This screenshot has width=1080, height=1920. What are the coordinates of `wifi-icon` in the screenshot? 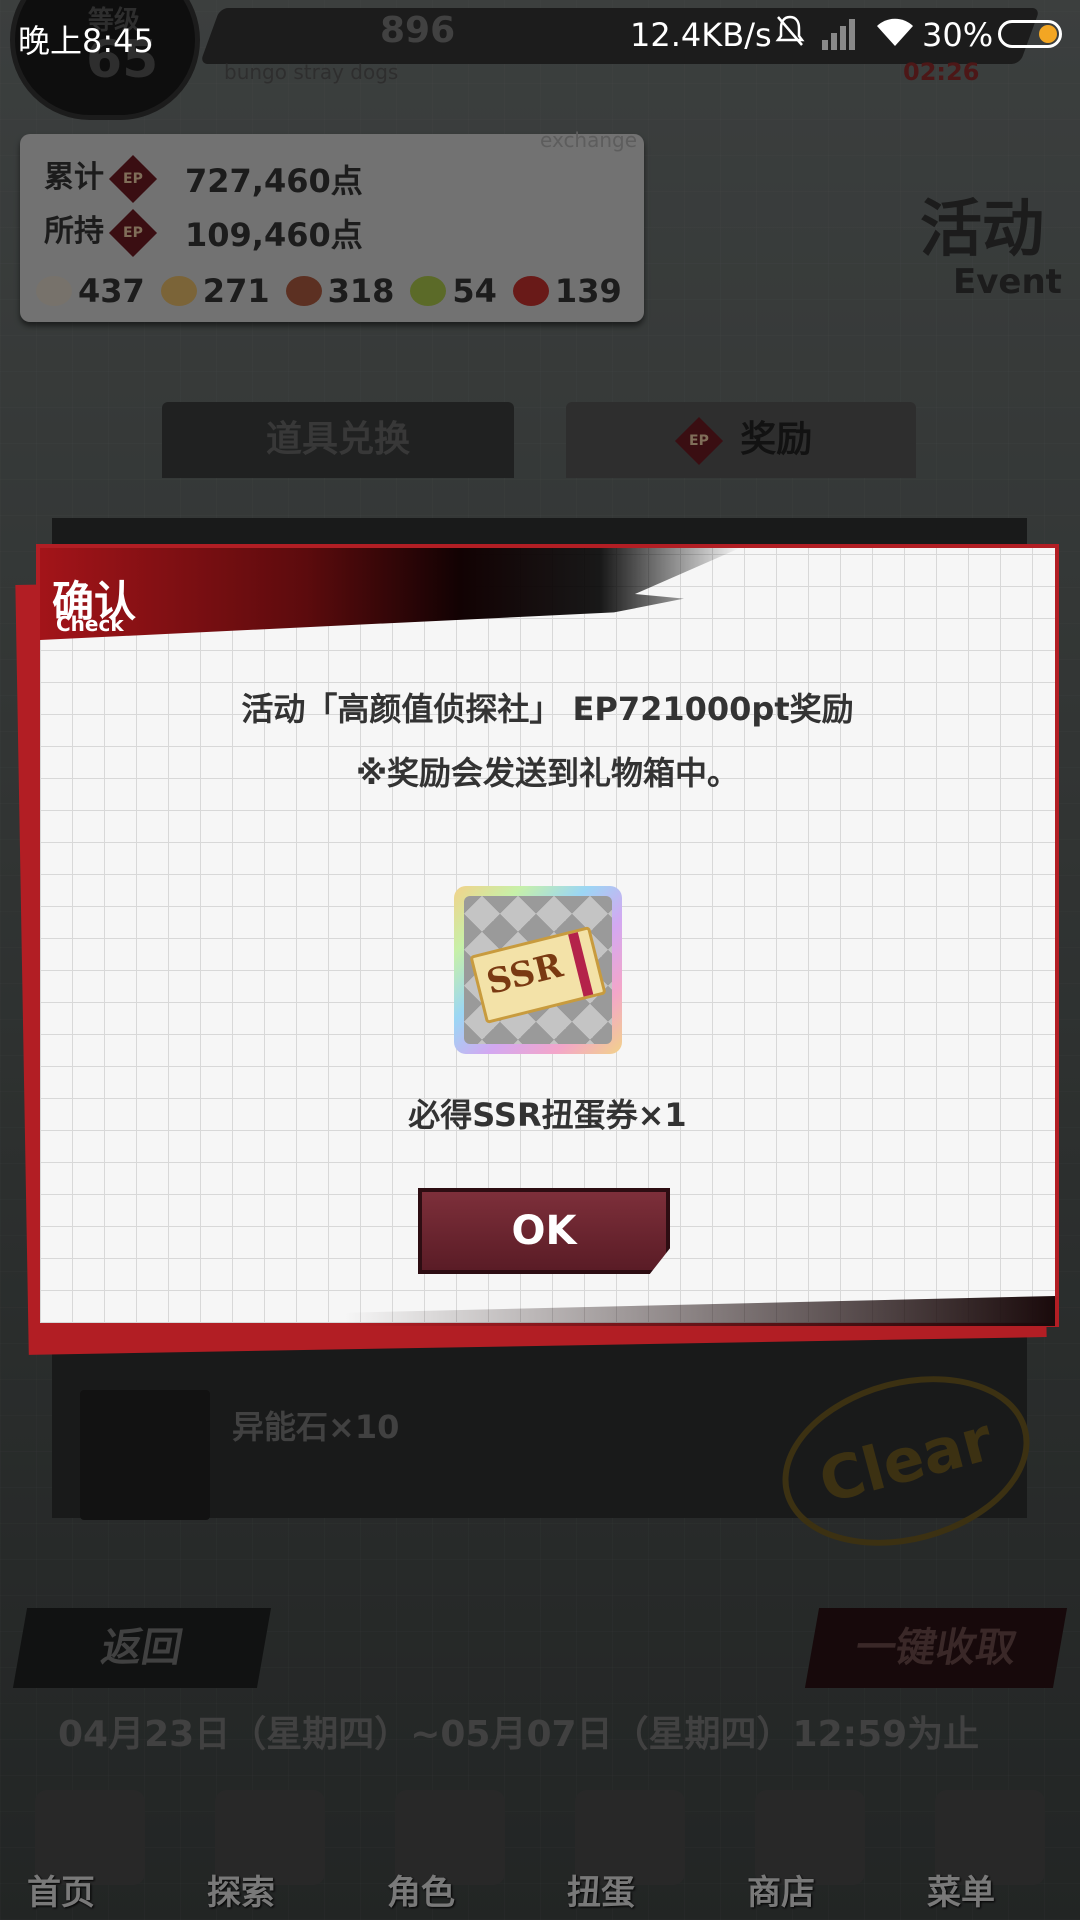 It's located at (895, 33).